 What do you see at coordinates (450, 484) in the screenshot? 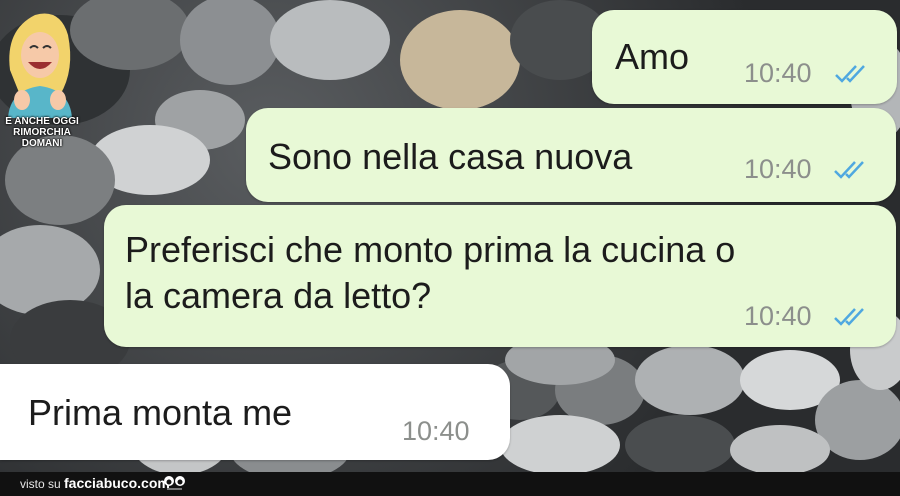
I see `watermark-footer: visto su facciabuco.com` at bounding box center [450, 484].